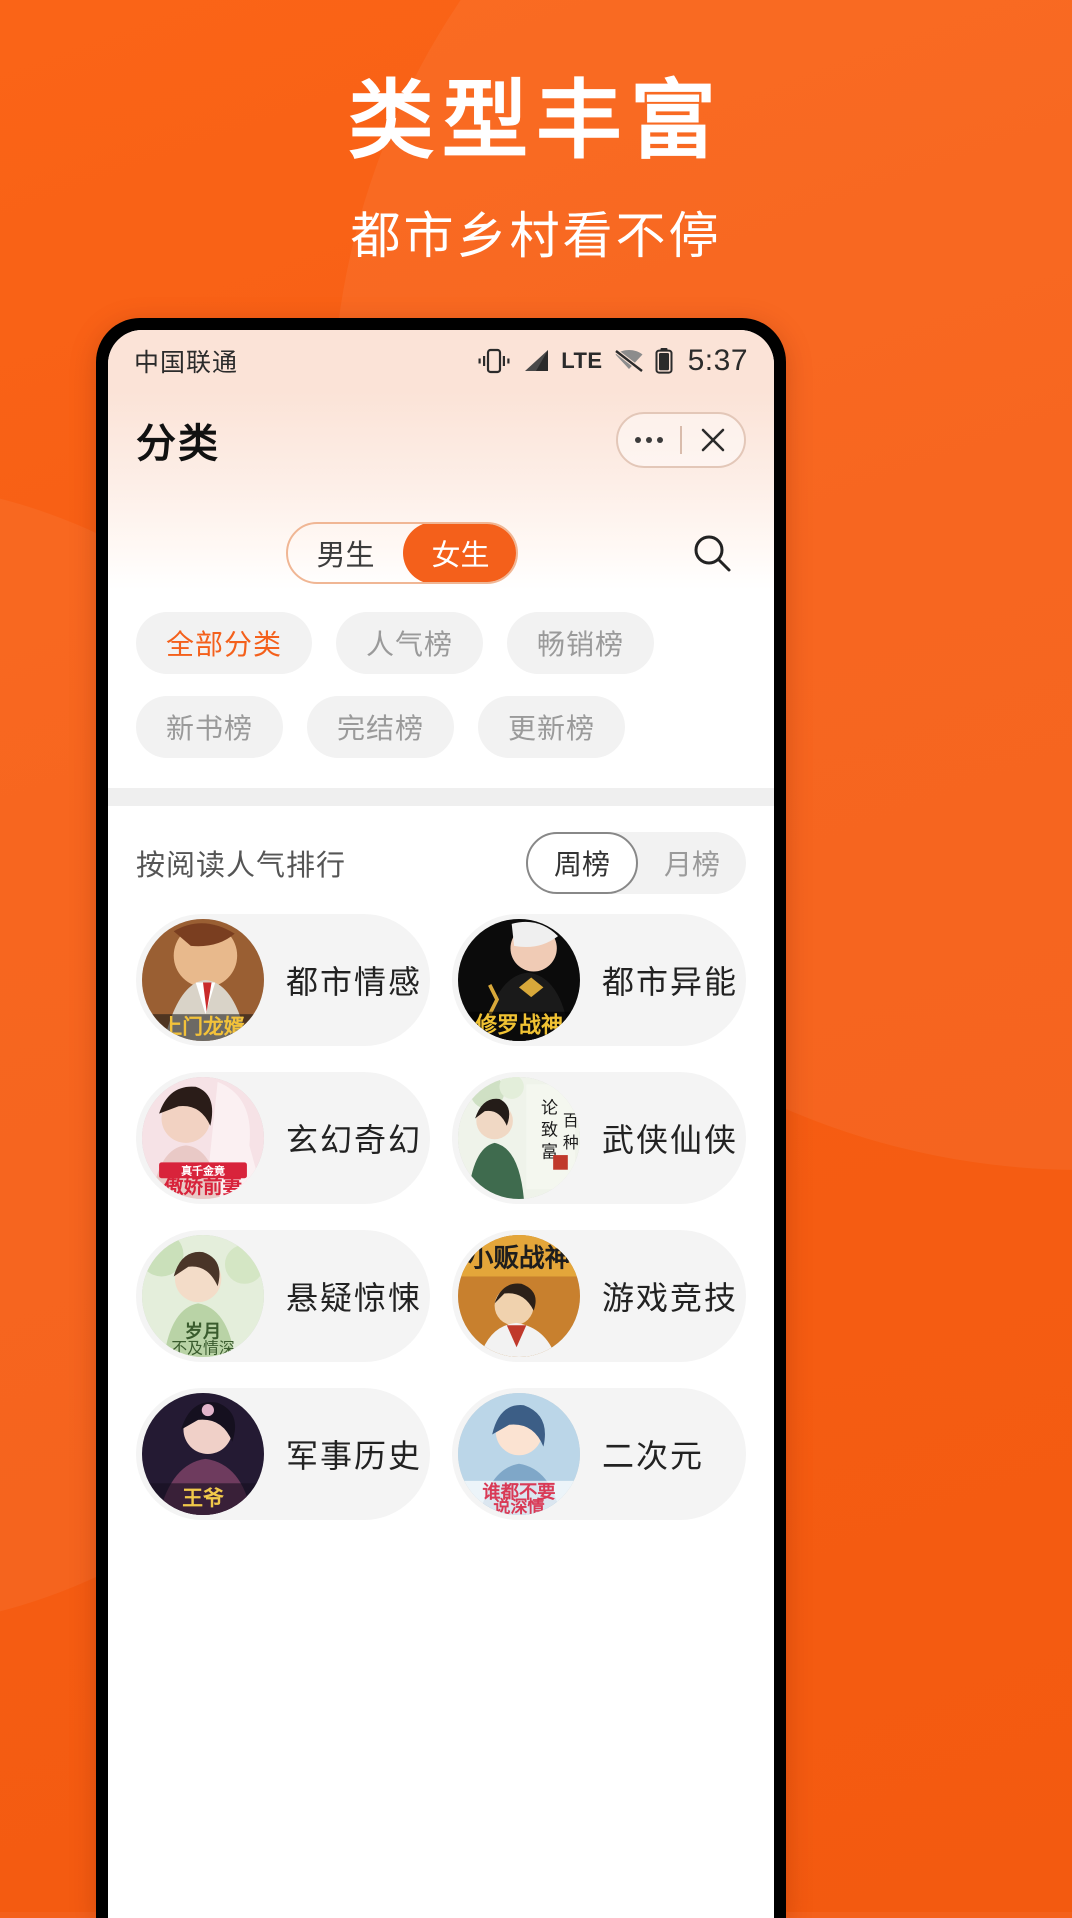  Describe the element at coordinates (599, 1296) in the screenshot. I see `category-item-5: 小贩战神 游戏竞技` at that location.